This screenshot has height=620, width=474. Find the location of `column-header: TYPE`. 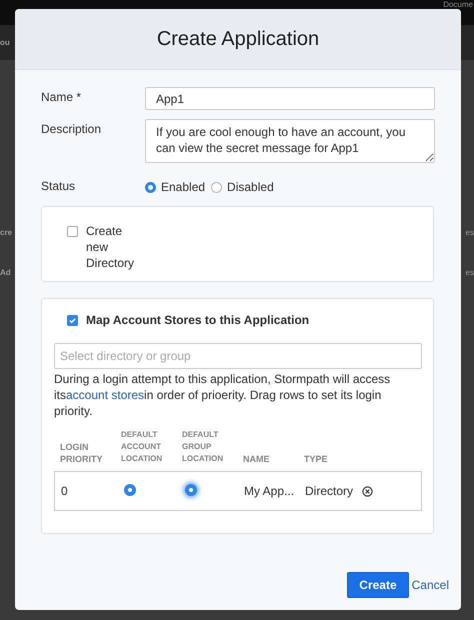

column-header: TYPE is located at coordinates (316, 459).